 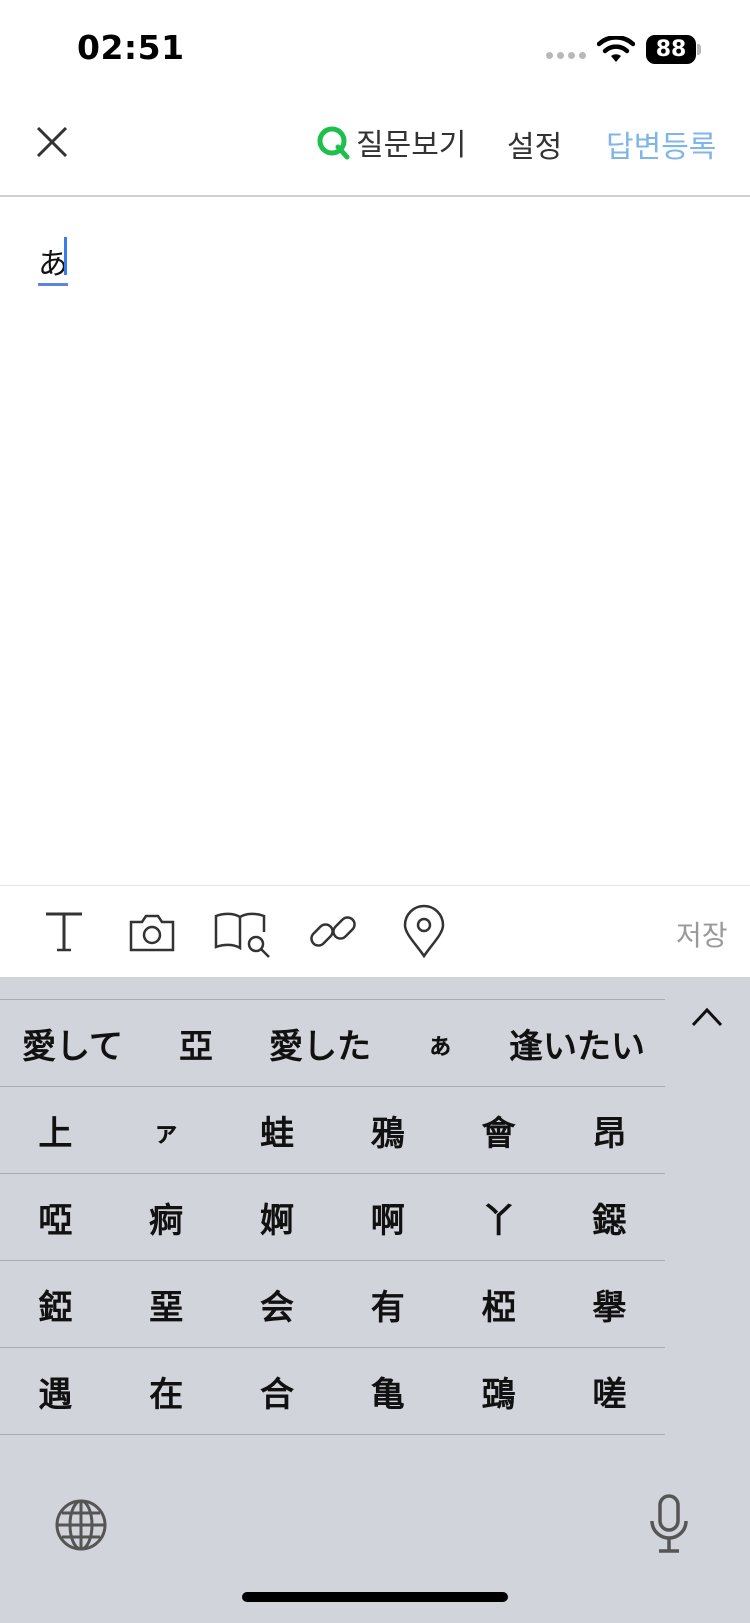 I want to click on candidate-item: 痾, so click(x=166, y=1217).